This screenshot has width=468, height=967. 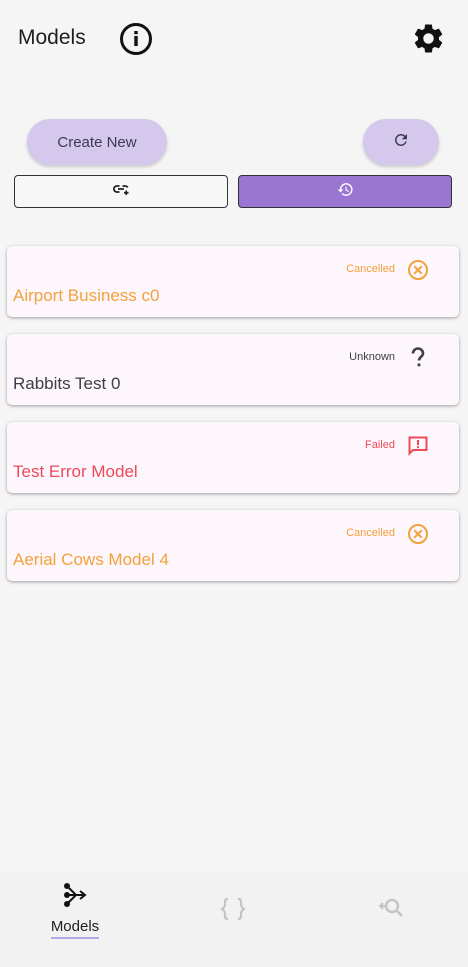 I want to click on model-name: Test Error Model, so click(x=75, y=471).